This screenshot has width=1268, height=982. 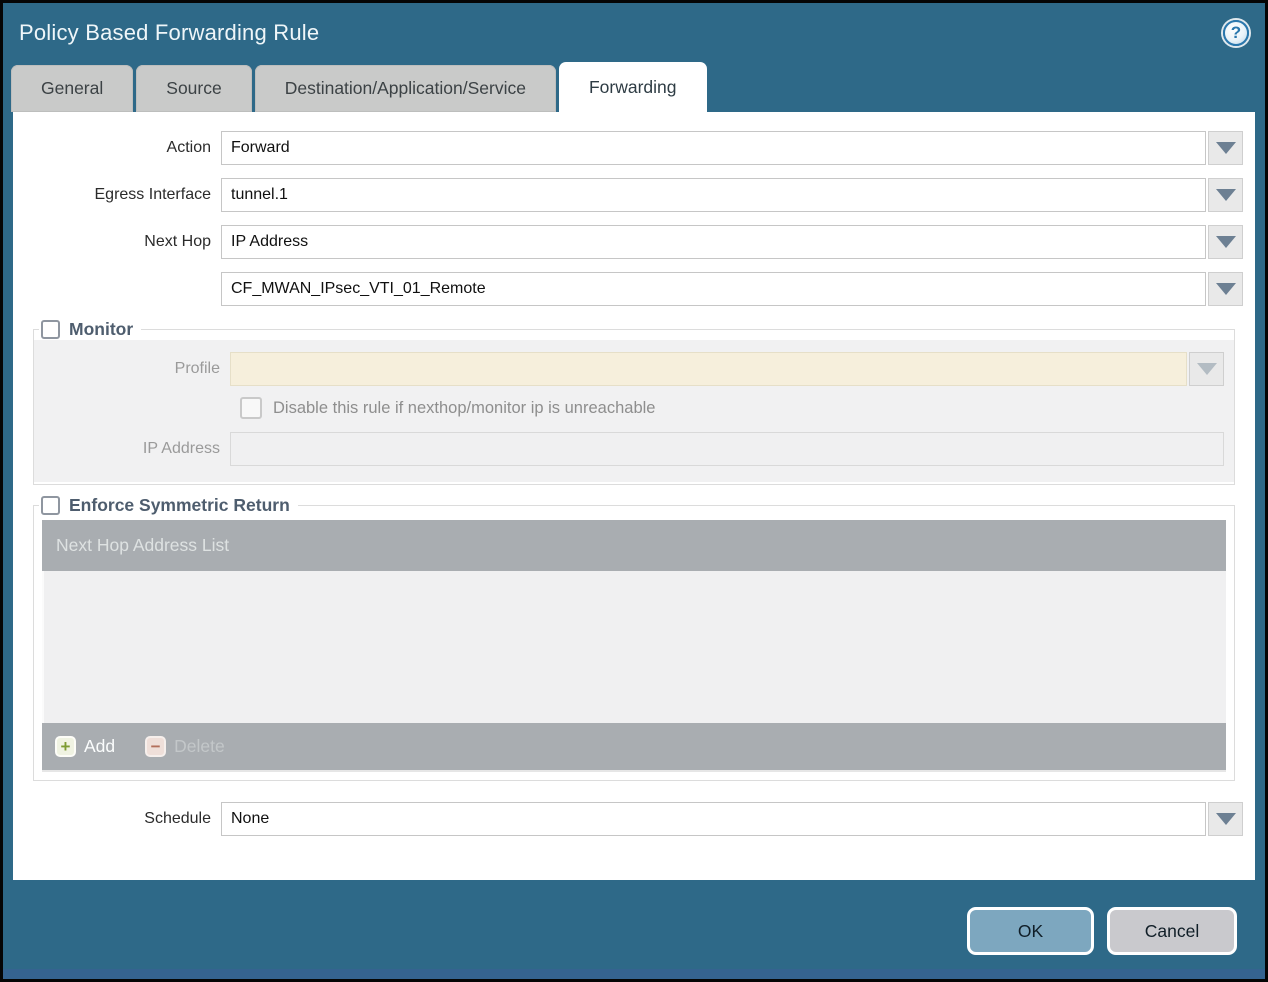 I want to click on plus-icon: +, so click(x=65, y=746).